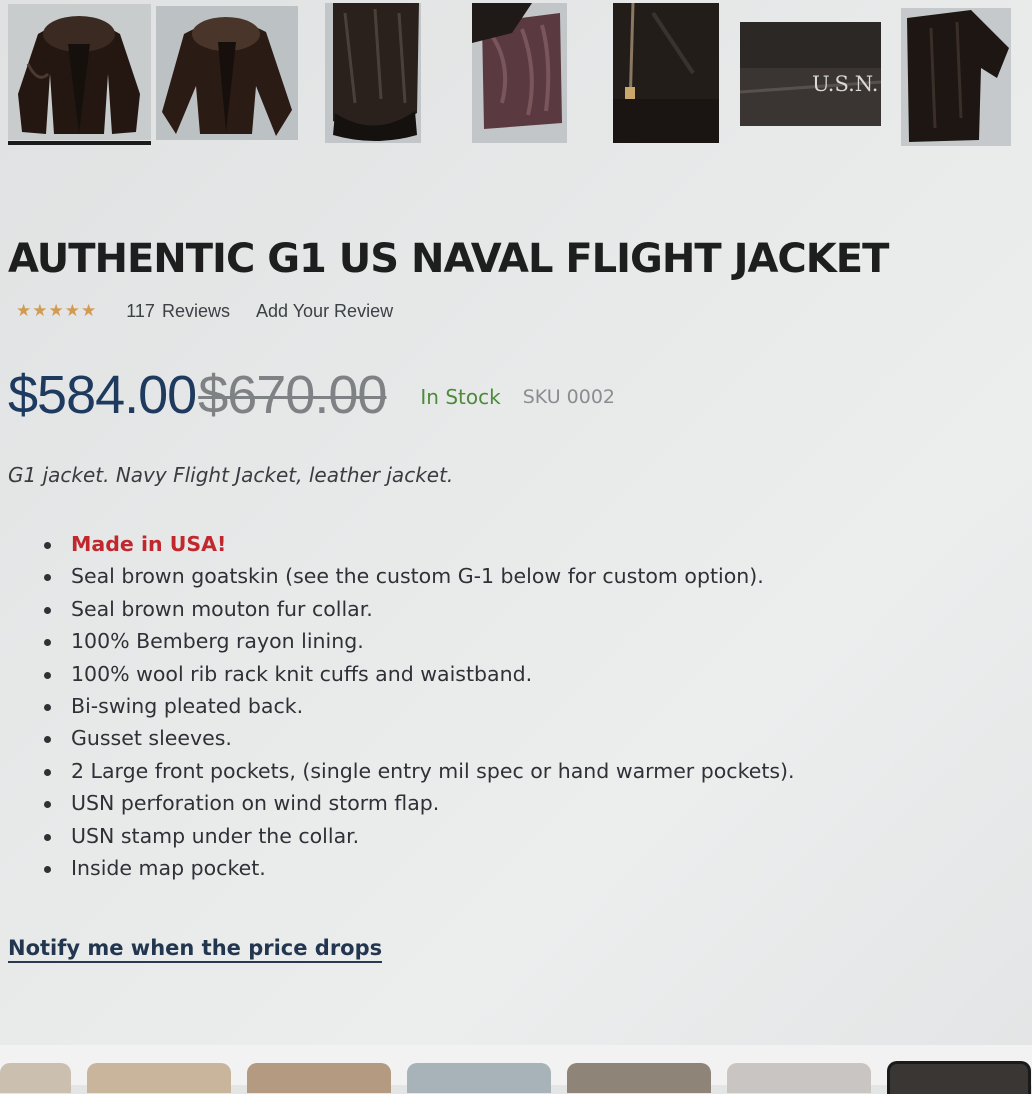 This screenshot has width=1032, height=1094. What do you see at coordinates (324, 311) in the screenshot?
I see `add-review-link: Add Your Review` at bounding box center [324, 311].